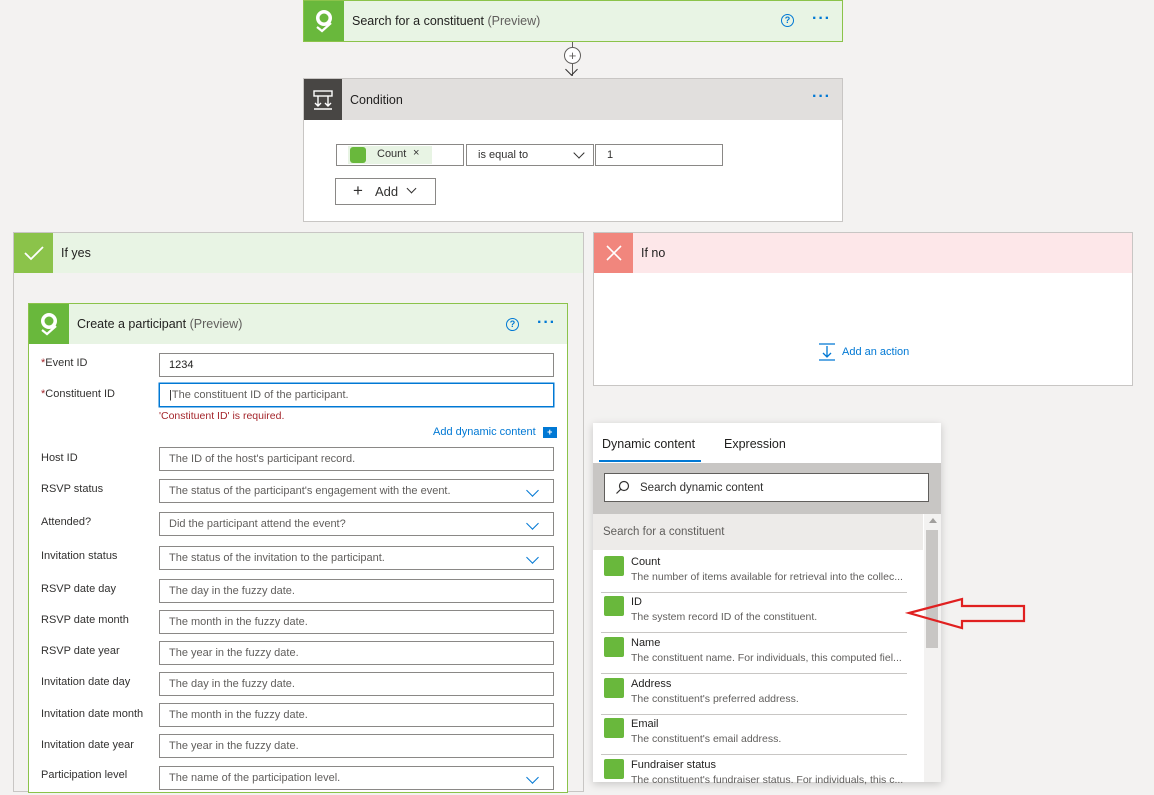  Describe the element at coordinates (503, 155) in the screenshot. I see `operator-value: is equal to` at that location.